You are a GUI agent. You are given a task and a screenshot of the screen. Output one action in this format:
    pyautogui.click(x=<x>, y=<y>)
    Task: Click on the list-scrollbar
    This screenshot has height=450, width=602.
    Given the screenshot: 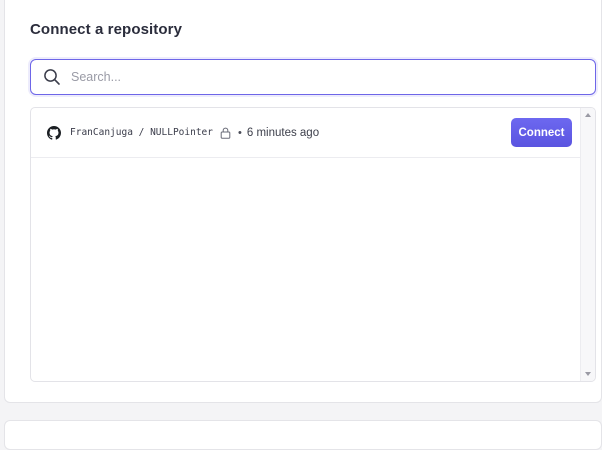 What is the action you would take?
    pyautogui.click(x=587, y=244)
    